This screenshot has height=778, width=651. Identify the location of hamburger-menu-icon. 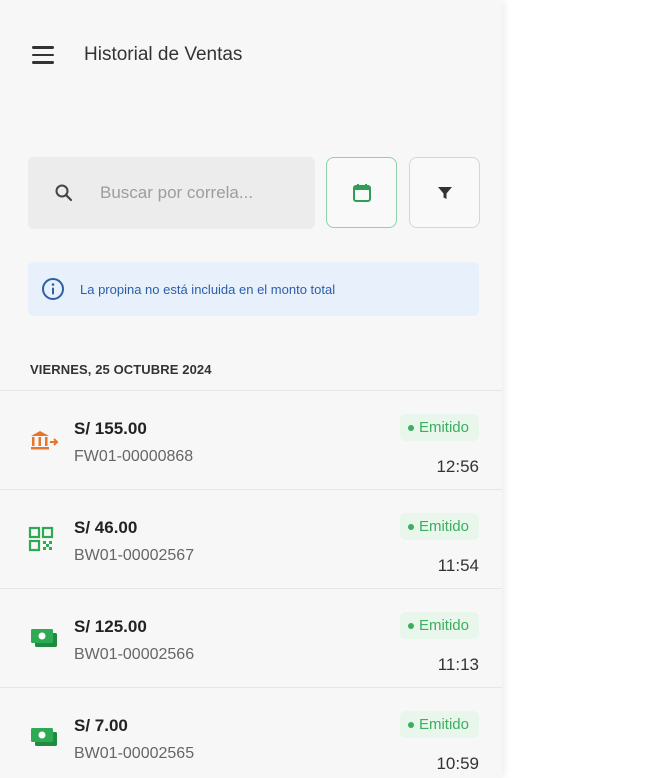
(43, 55).